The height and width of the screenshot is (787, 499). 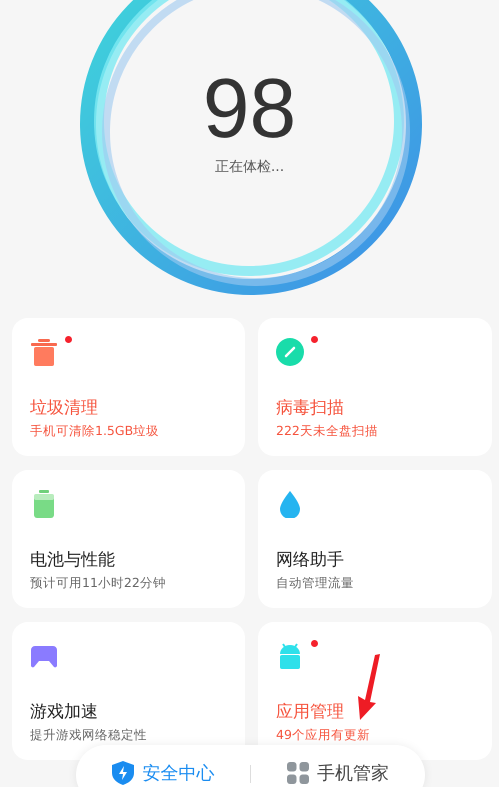 What do you see at coordinates (178, 773) in the screenshot?
I see `tab-label: 安全中心` at bounding box center [178, 773].